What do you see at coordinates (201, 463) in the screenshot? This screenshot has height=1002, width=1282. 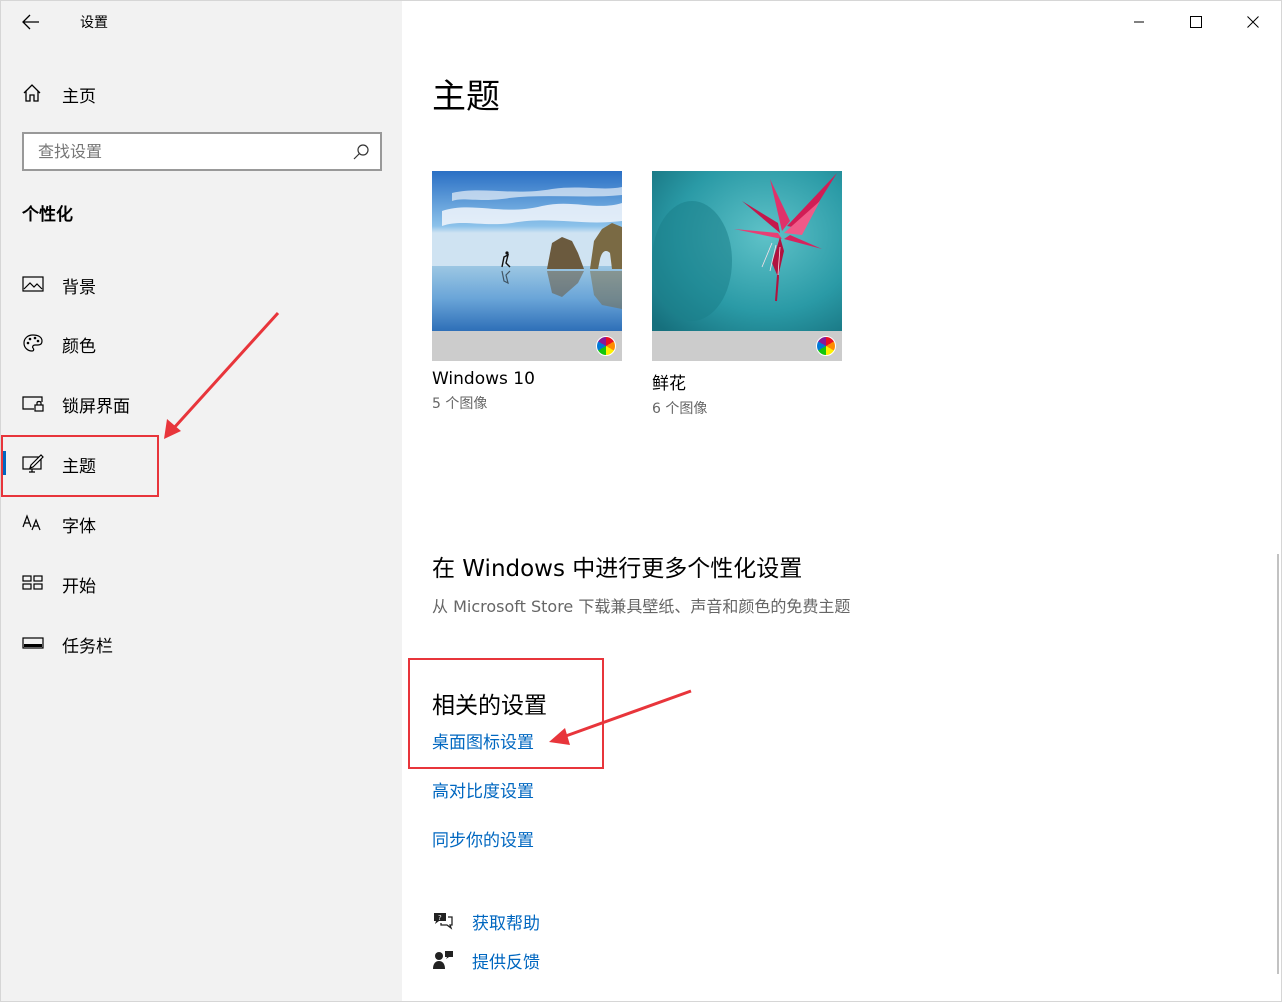 I see `sidebar-item-themes: 主题` at bounding box center [201, 463].